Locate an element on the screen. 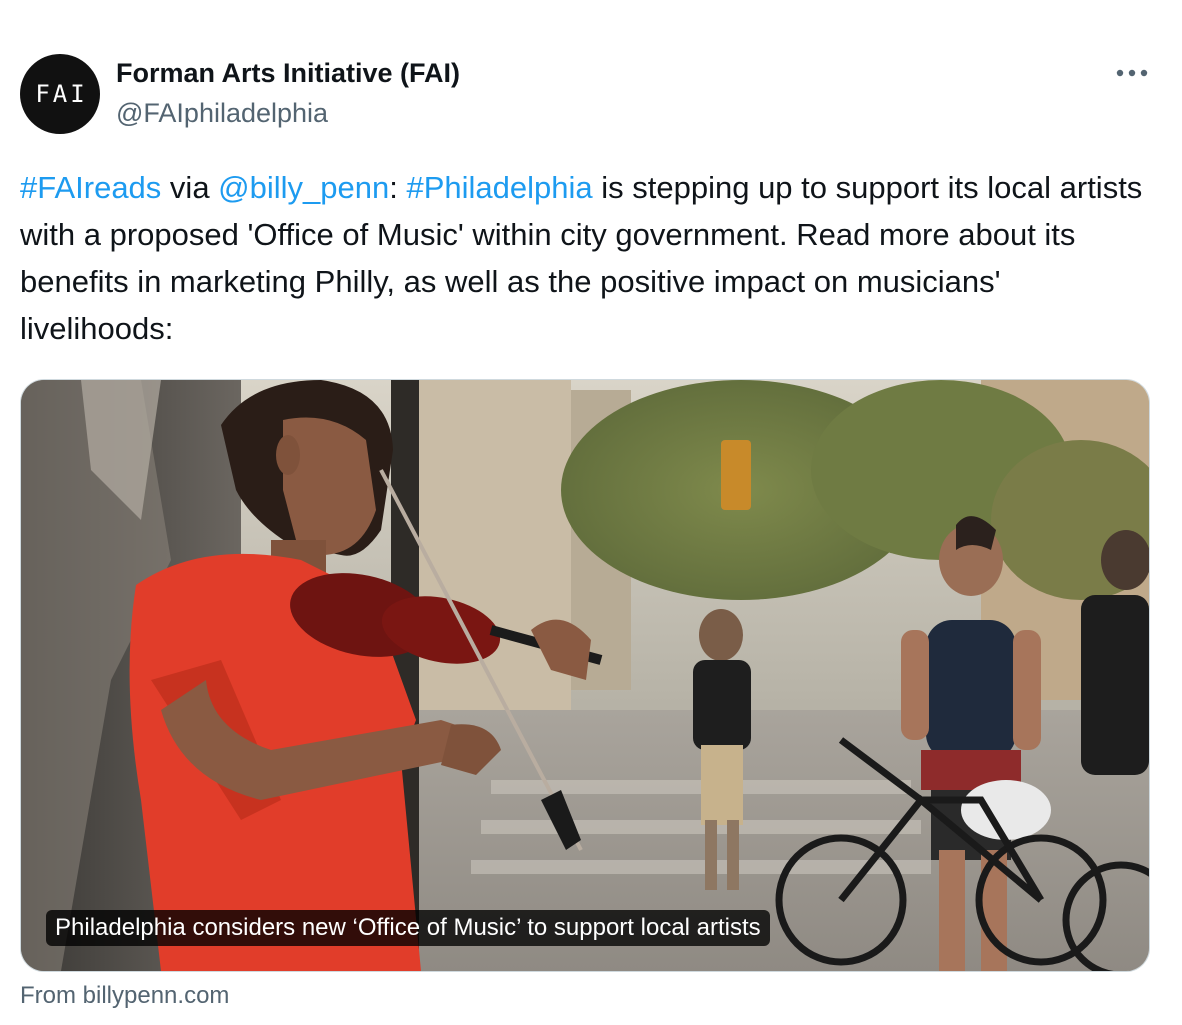 This screenshot has width=1182, height=1025. mention-billy-penn: @billy_penn is located at coordinates (303, 187).